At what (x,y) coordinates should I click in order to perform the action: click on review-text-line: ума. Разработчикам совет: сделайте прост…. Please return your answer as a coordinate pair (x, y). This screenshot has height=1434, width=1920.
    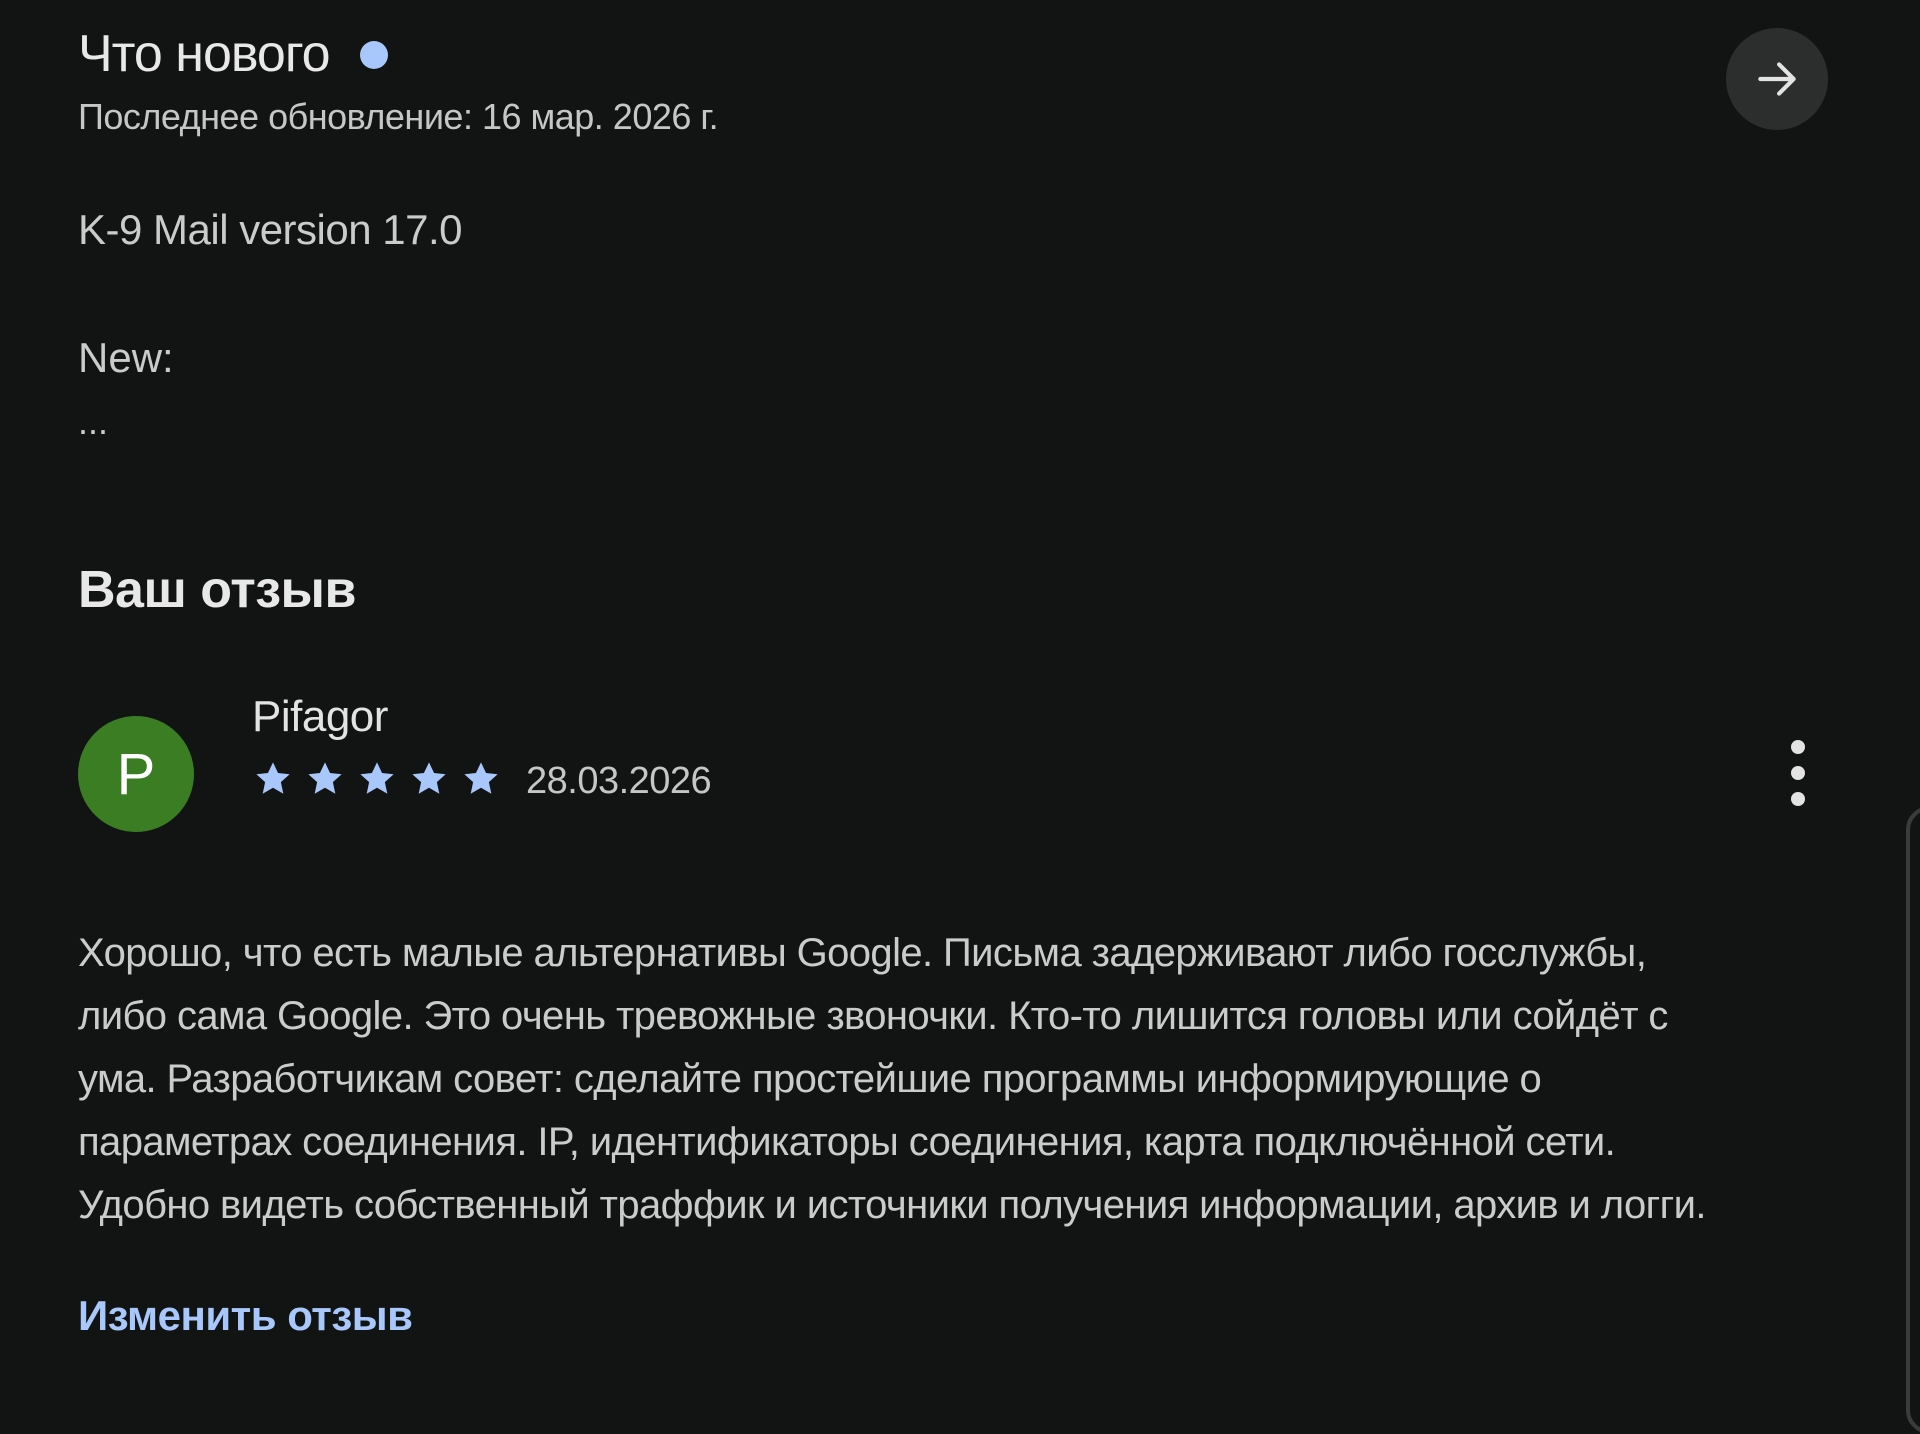
    Looking at the image, I should click on (810, 1079).